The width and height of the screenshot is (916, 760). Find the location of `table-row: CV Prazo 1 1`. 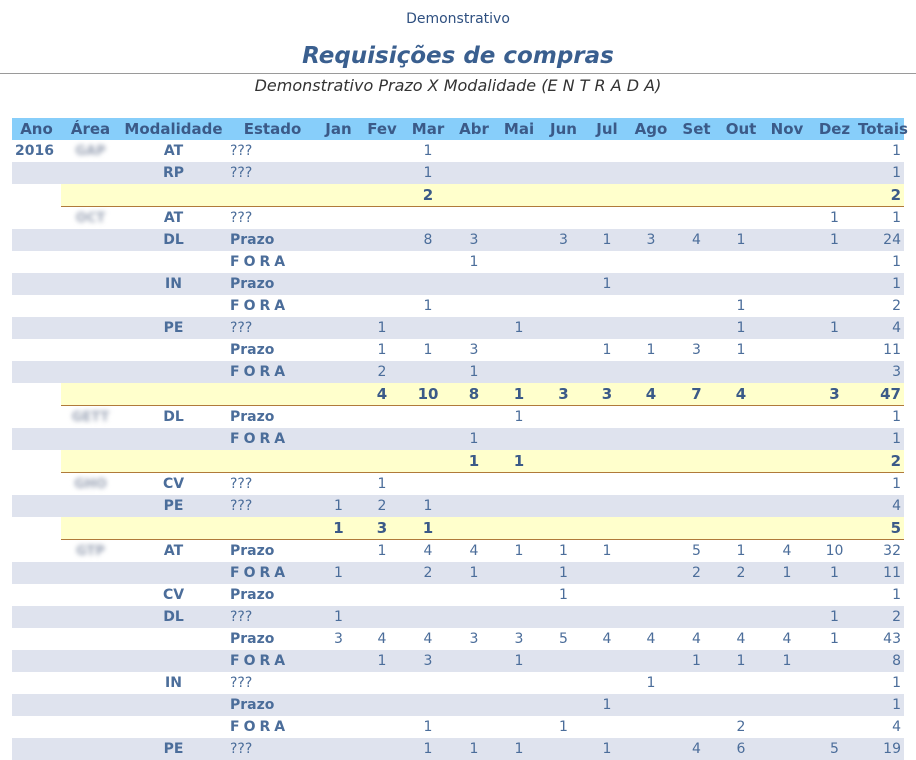

table-row: CV Prazo 1 1 is located at coordinates (458, 595).